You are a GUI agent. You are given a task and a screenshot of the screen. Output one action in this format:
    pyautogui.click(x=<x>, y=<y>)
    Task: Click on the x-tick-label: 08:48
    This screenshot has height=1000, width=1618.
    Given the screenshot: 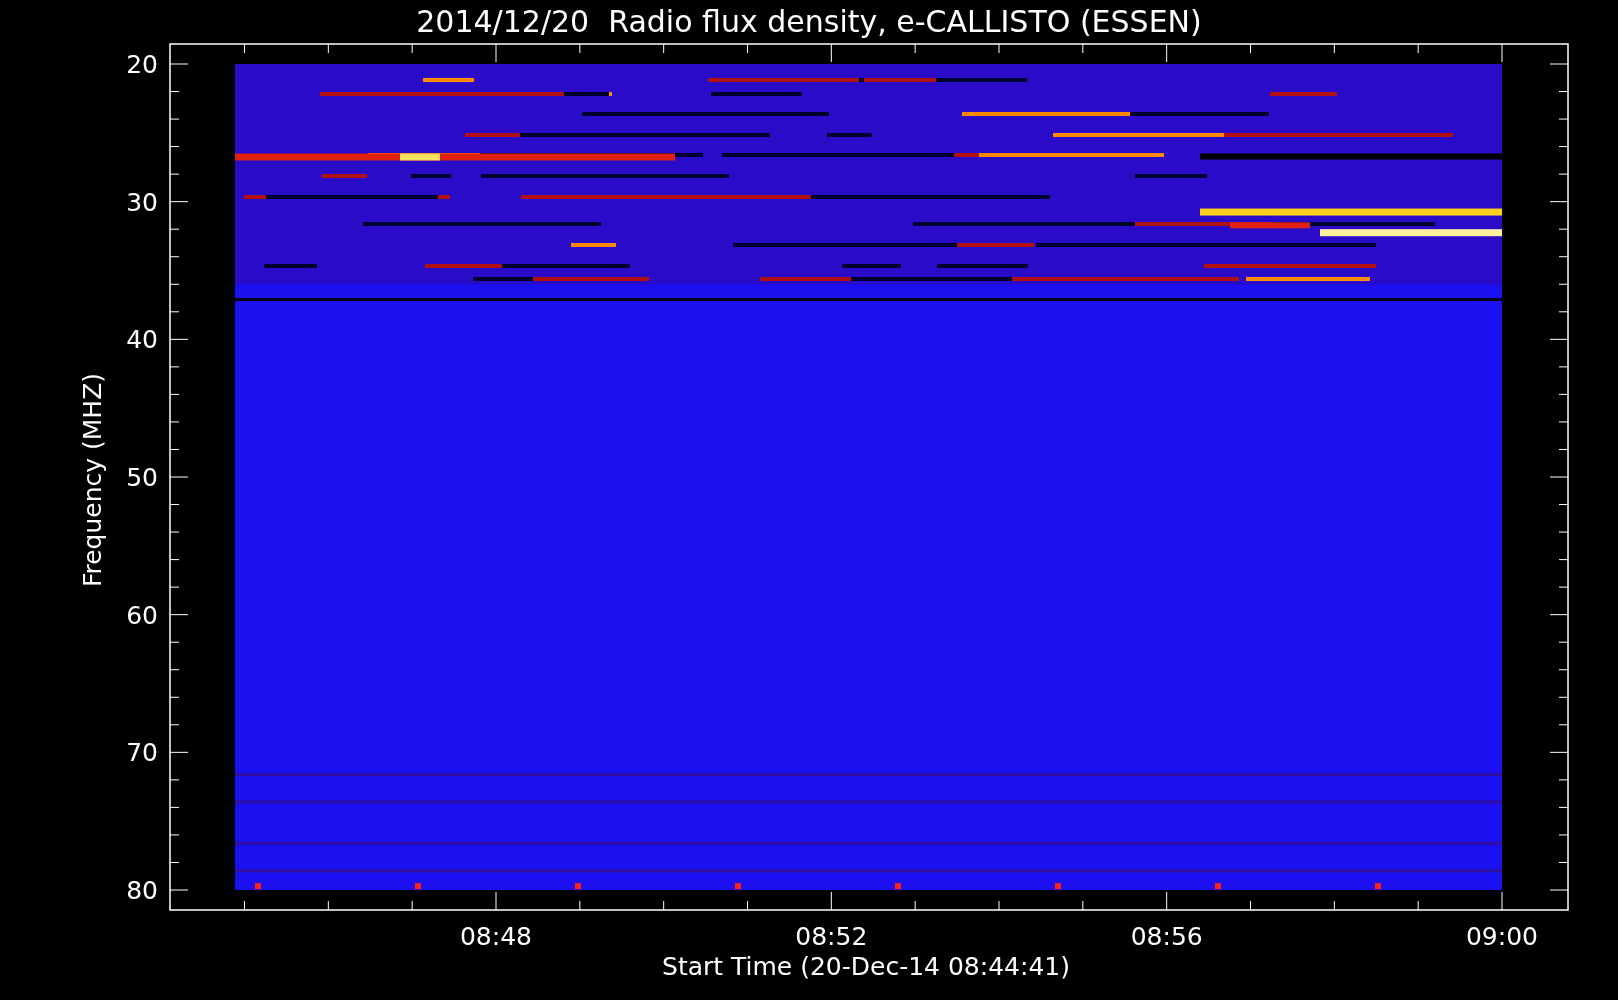 What is the action you would take?
    pyautogui.click(x=496, y=936)
    